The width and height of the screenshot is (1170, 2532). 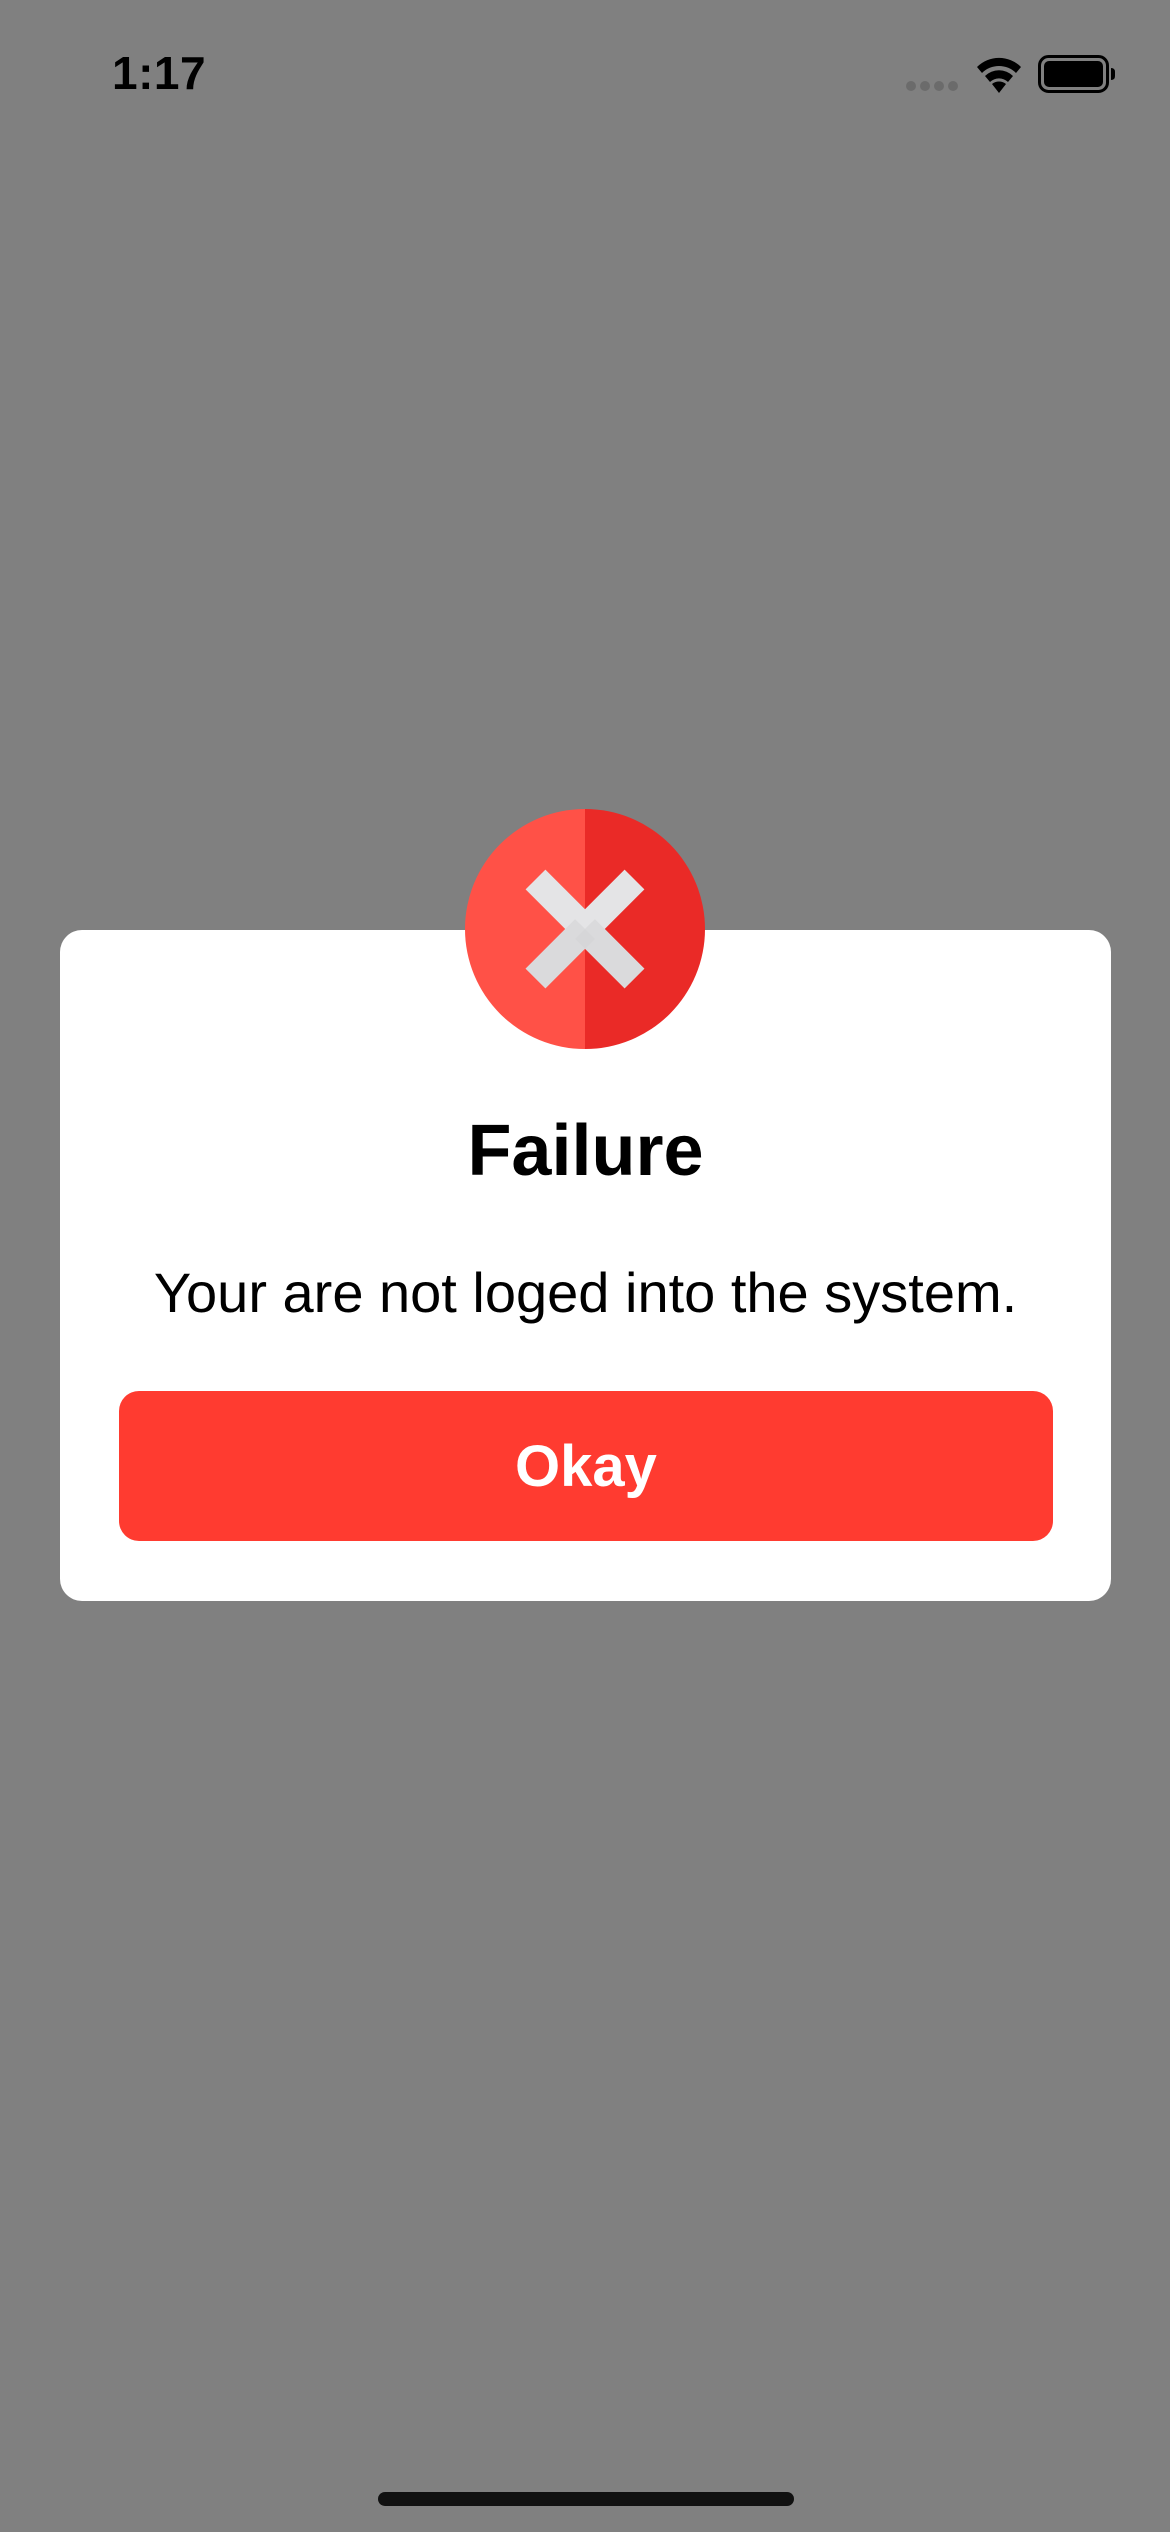 What do you see at coordinates (586, 1466) in the screenshot?
I see `okay-button: Okay` at bounding box center [586, 1466].